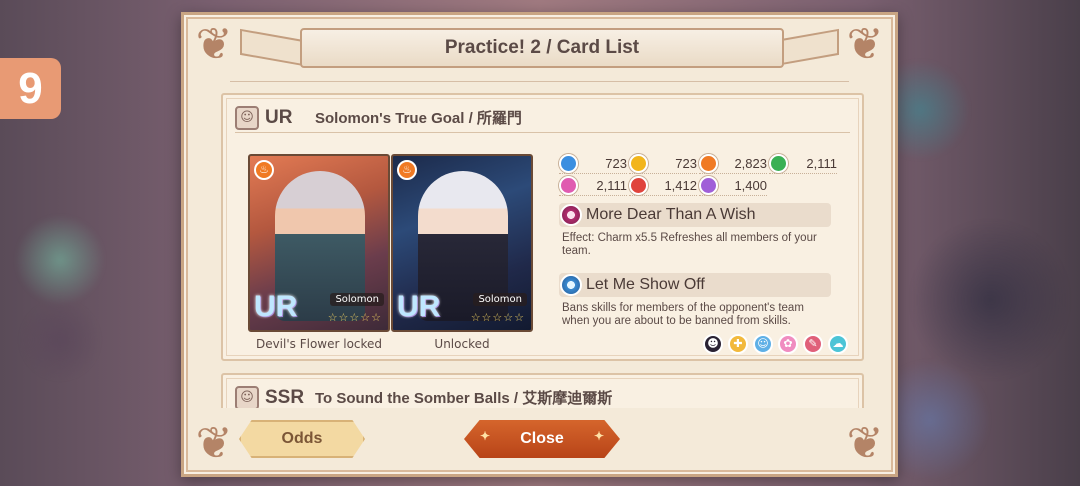 This screenshot has height=486, width=1080. What do you see at coordinates (462, 243) in the screenshot?
I see `card-art-unlocked: ♨ Solomon UR ☆☆☆☆☆` at bounding box center [462, 243].